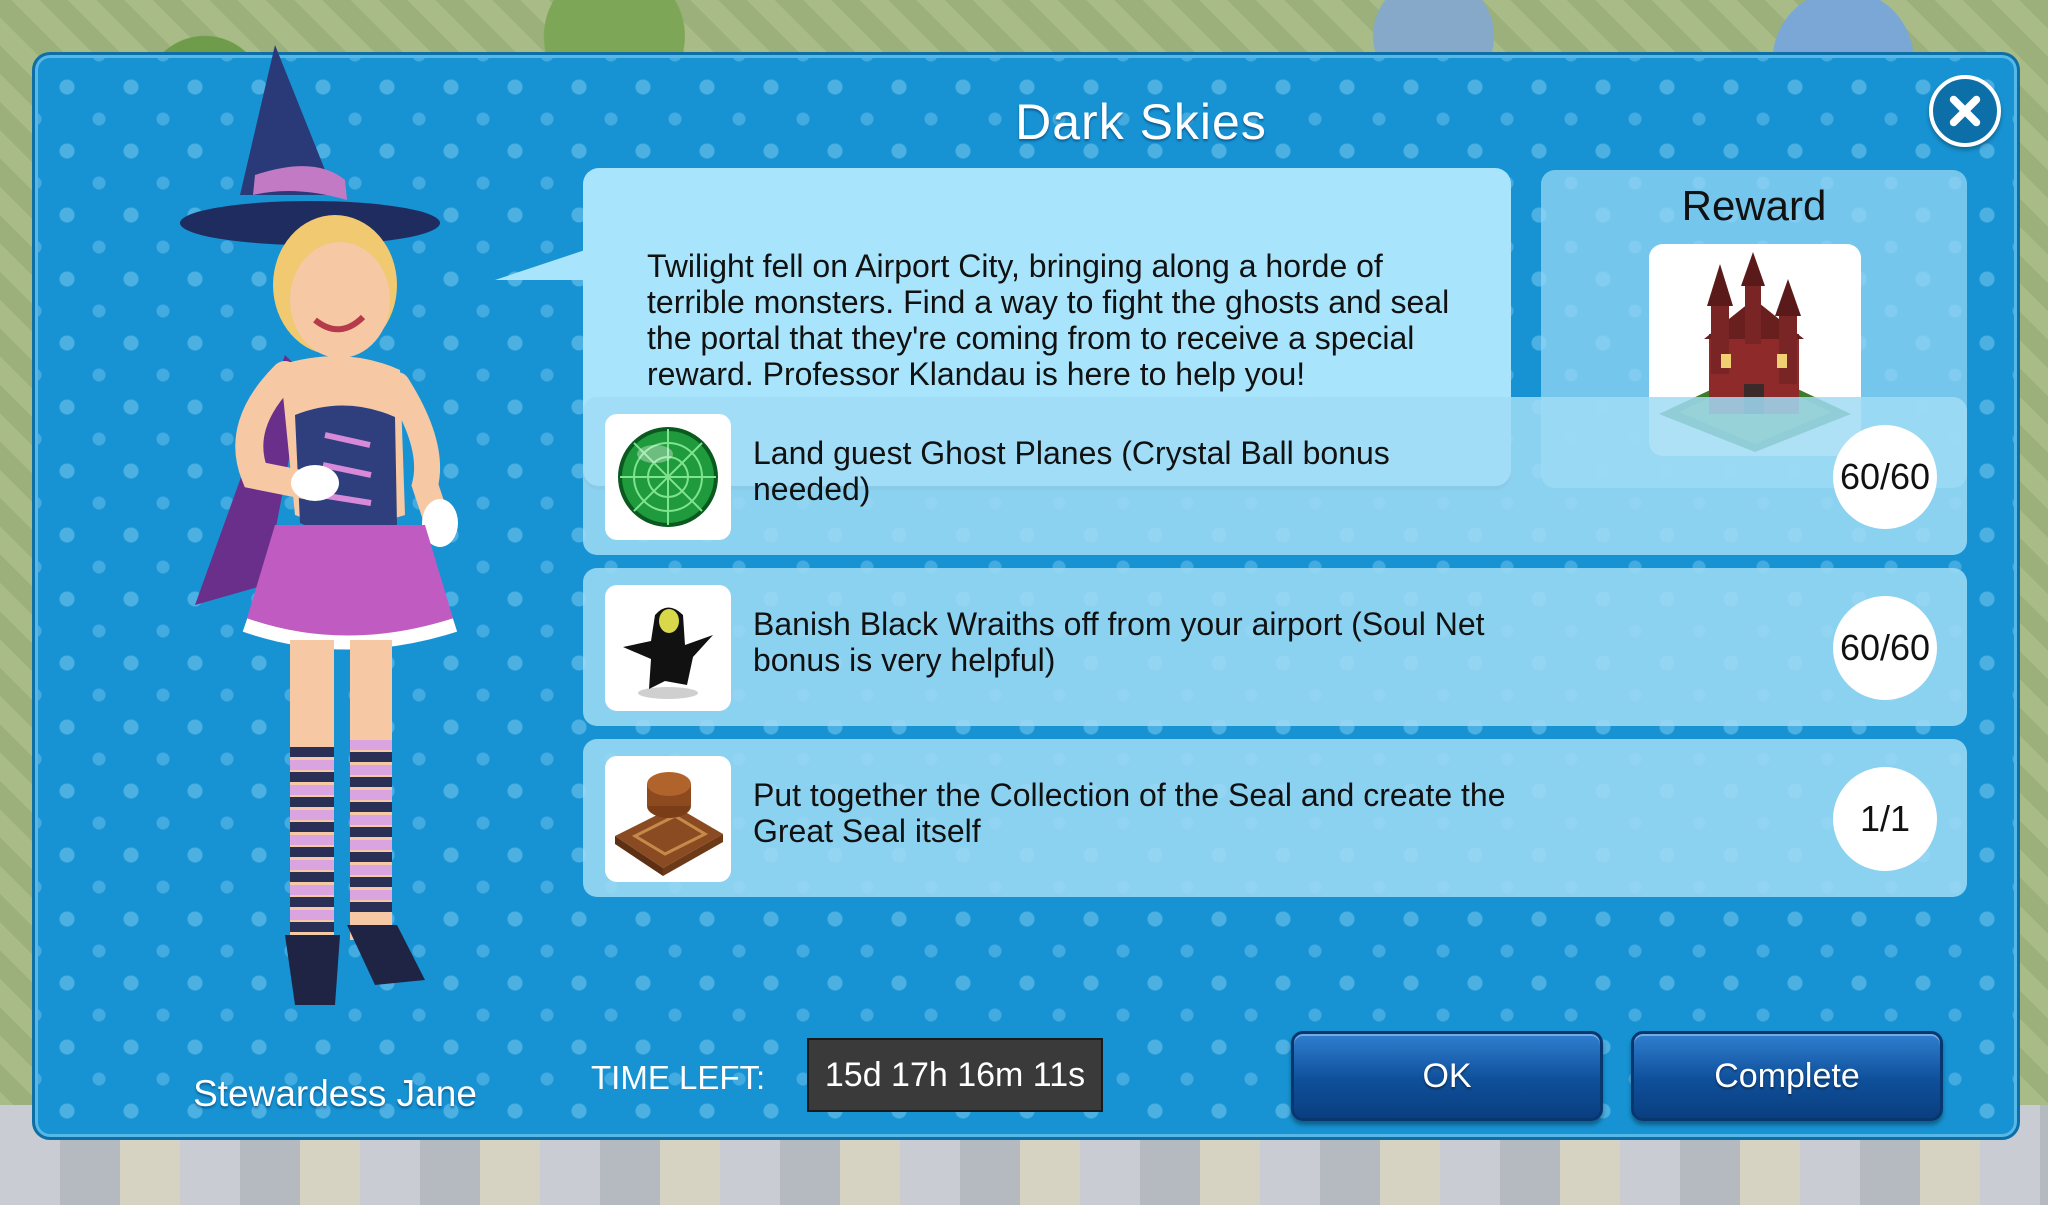  I want to click on close-button, so click(1965, 111).